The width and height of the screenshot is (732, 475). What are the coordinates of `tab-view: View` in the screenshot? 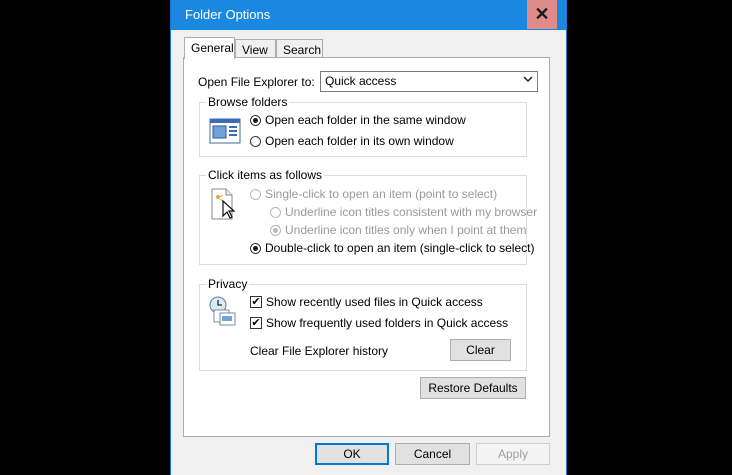 It's located at (255, 49).